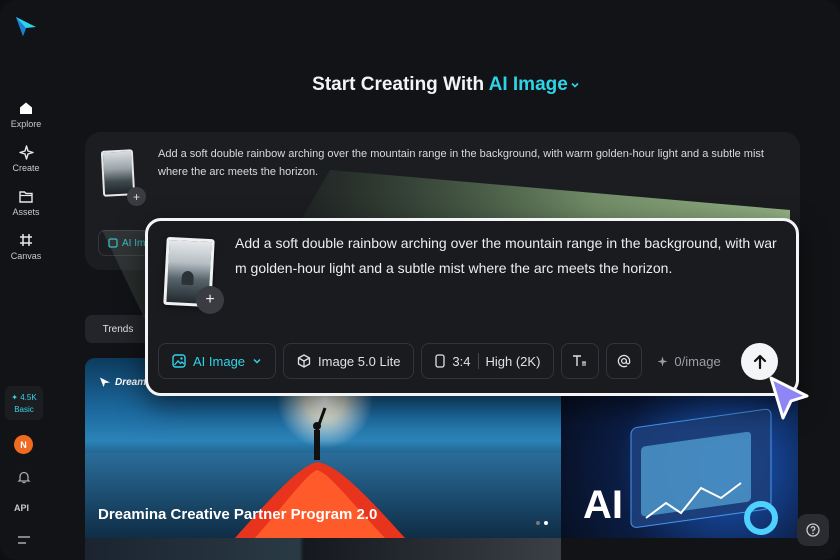 The width and height of the screenshot is (840, 560). Describe the element at coordinates (26, 196) in the screenshot. I see `folder-icon` at that location.